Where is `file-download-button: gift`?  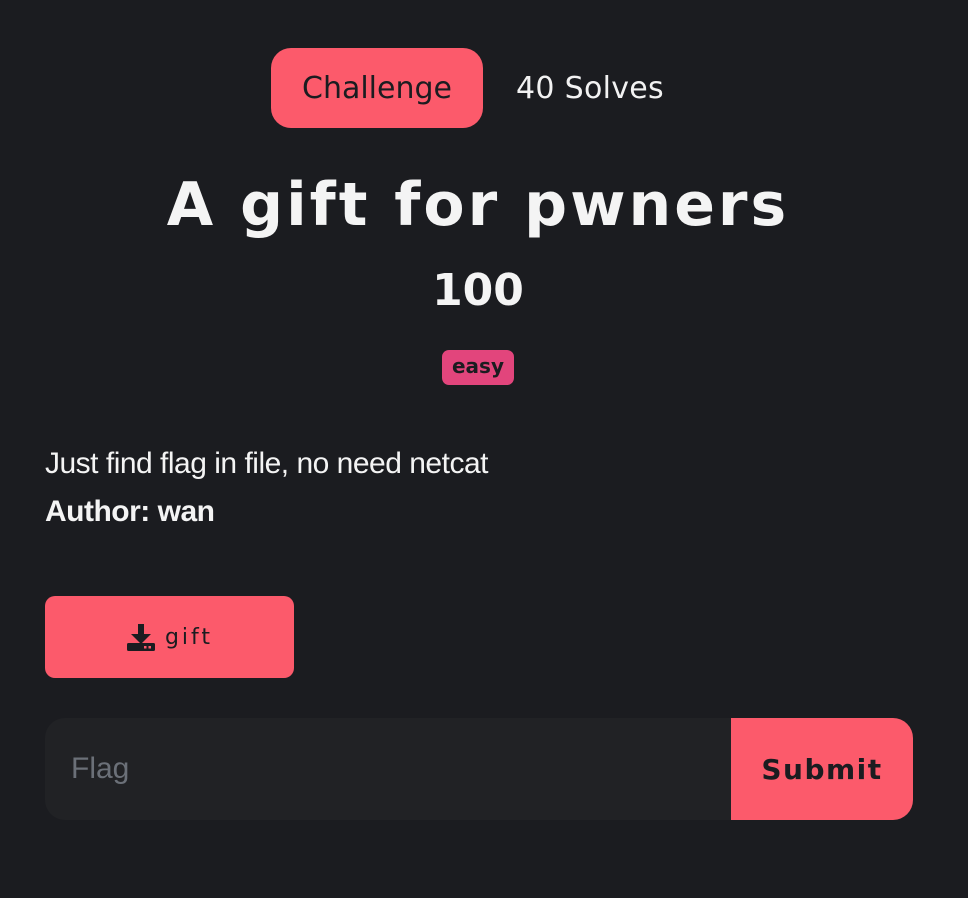
file-download-button: gift is located at coordinates (169, 637).